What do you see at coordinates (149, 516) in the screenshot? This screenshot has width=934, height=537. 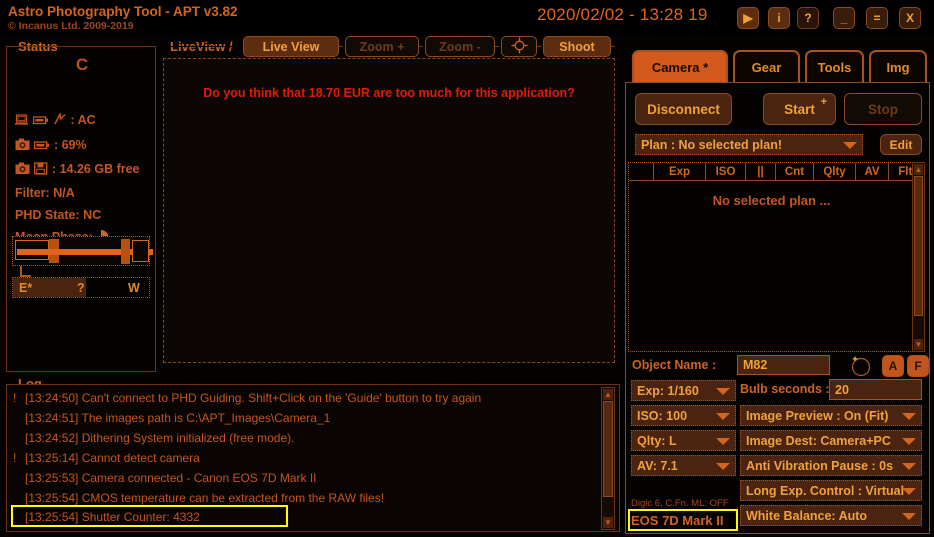 I see `shutter-counter-highlight` at bounding box center [149, 516].